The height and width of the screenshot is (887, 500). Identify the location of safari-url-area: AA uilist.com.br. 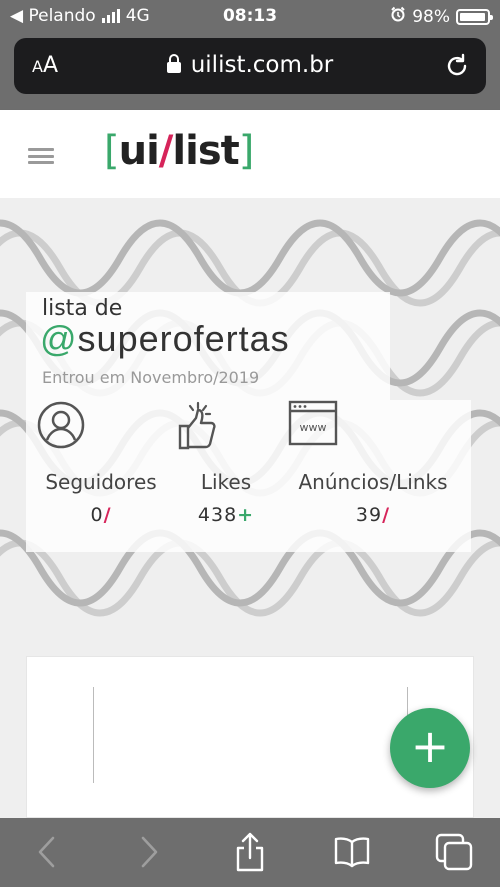
(250, 71).